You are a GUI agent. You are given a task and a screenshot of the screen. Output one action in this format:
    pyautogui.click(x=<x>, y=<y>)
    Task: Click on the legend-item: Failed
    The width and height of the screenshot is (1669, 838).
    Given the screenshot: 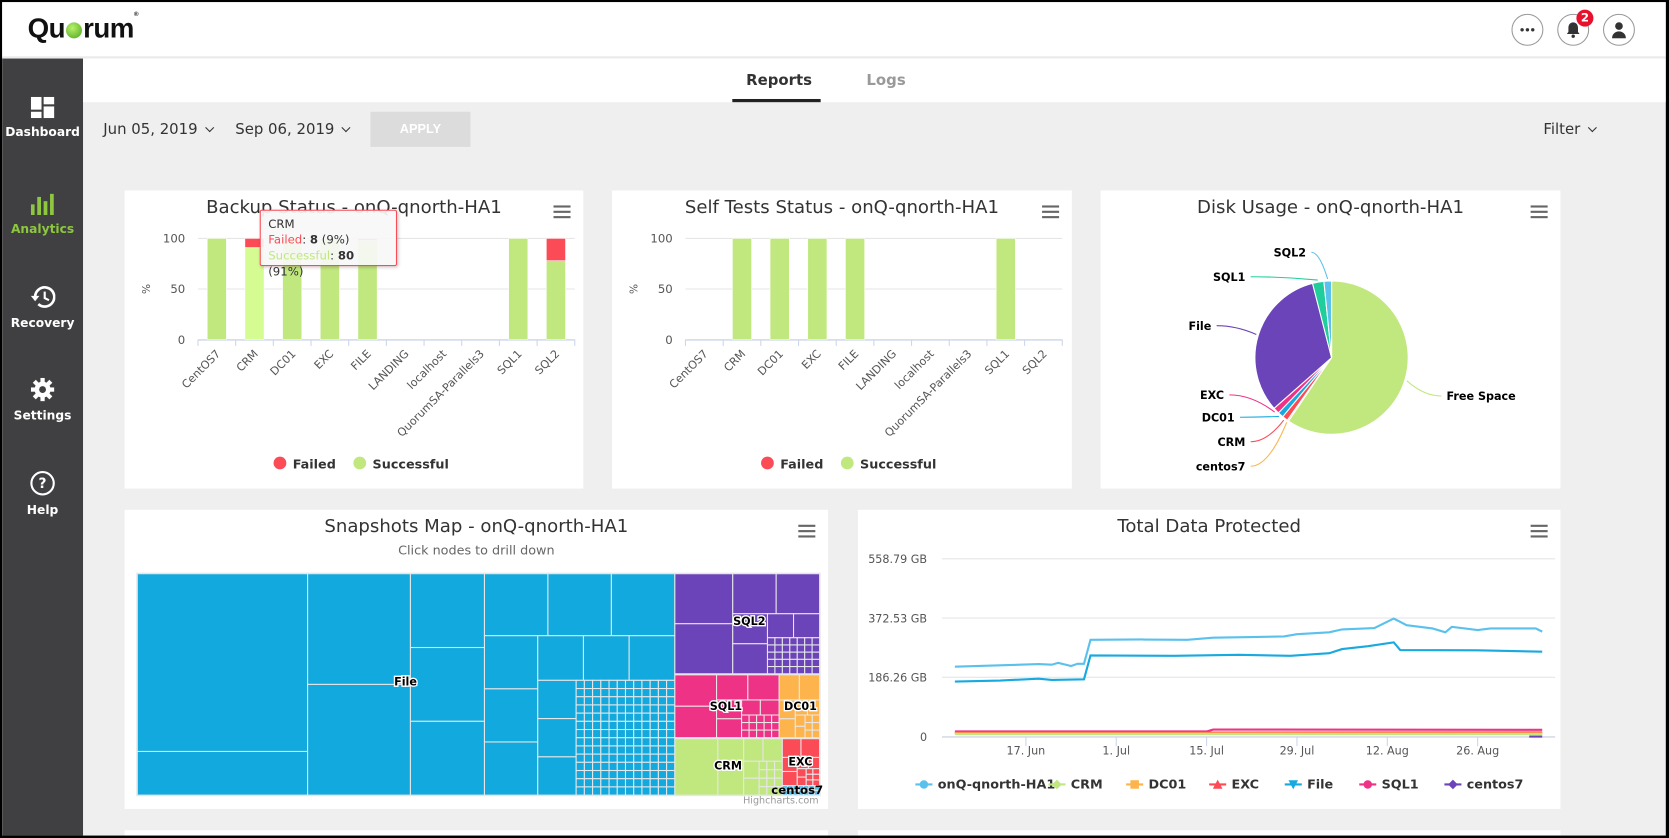 What is the action you would take?
    pyautogui.click(x=314, y=464)
    